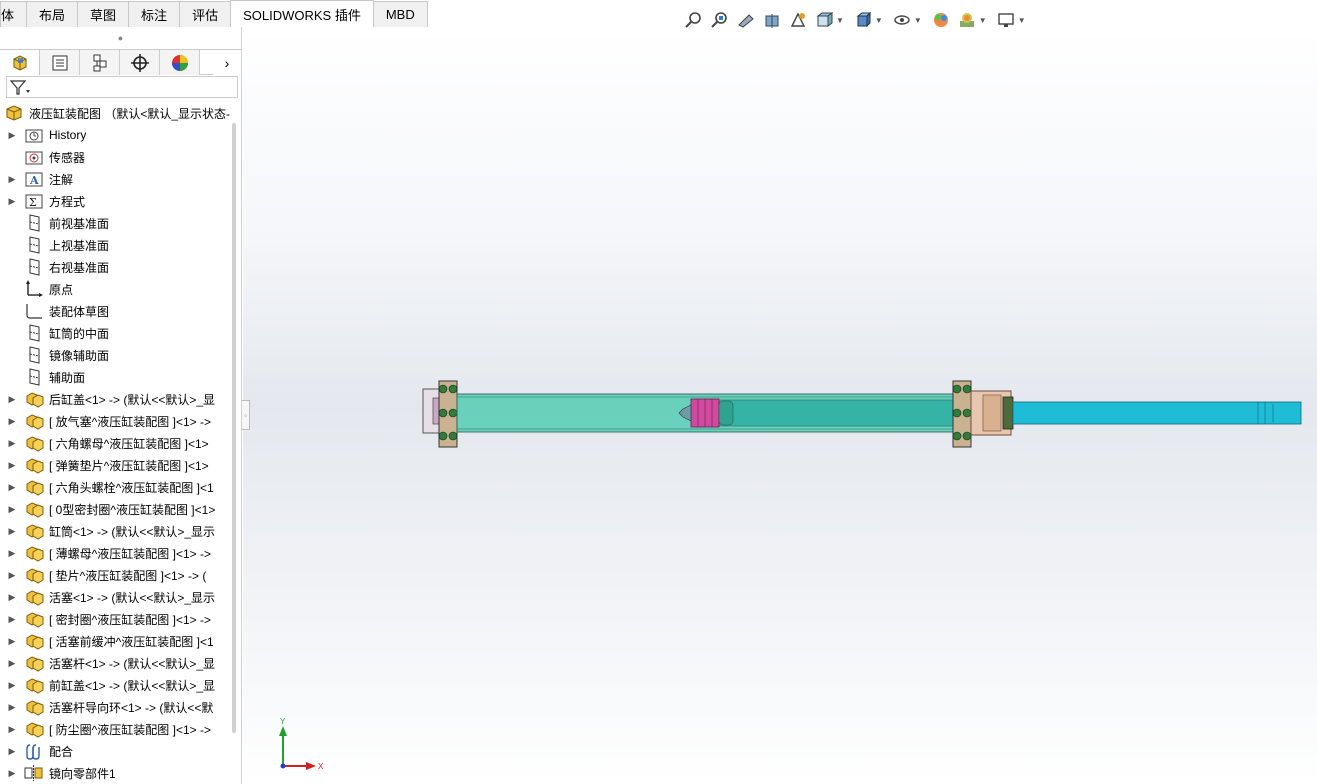  I want to click on tree-item: ▶ [ 垫片^液压缸装配图 ]<1> -> (, so click(116, 575).